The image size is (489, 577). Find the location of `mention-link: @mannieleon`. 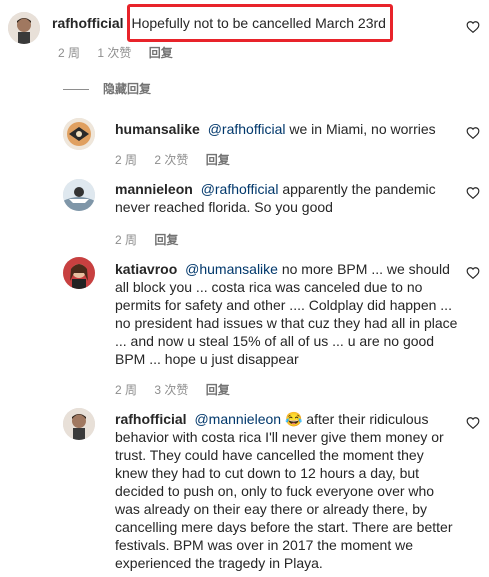

mention-link: @mannieleon is located at coordinates (237, 419).